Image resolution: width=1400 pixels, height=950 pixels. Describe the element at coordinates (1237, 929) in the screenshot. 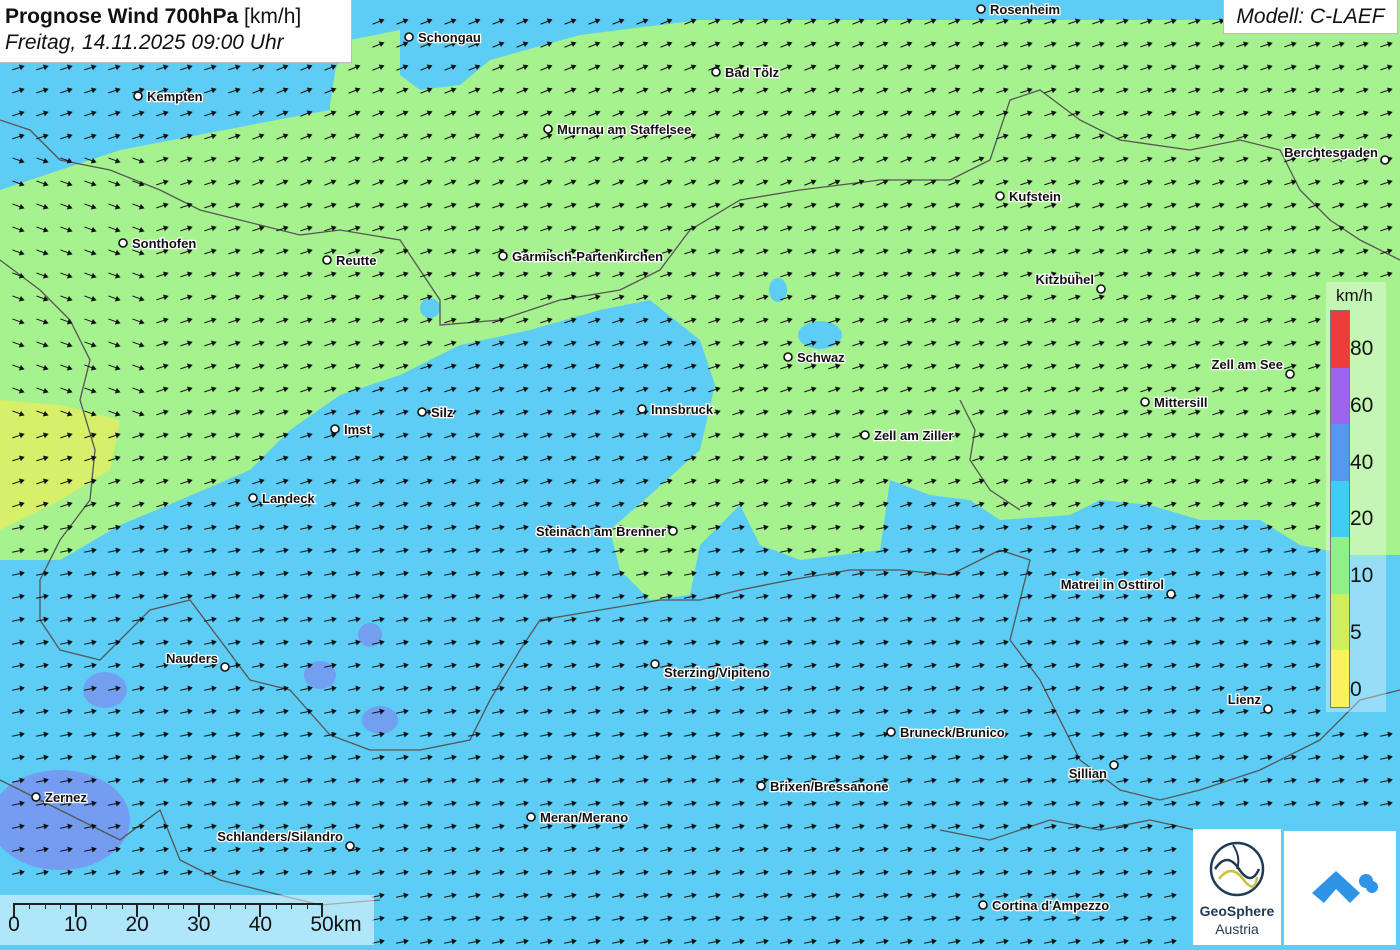

I see `geosphere-logo-sub: Austria` at that location.